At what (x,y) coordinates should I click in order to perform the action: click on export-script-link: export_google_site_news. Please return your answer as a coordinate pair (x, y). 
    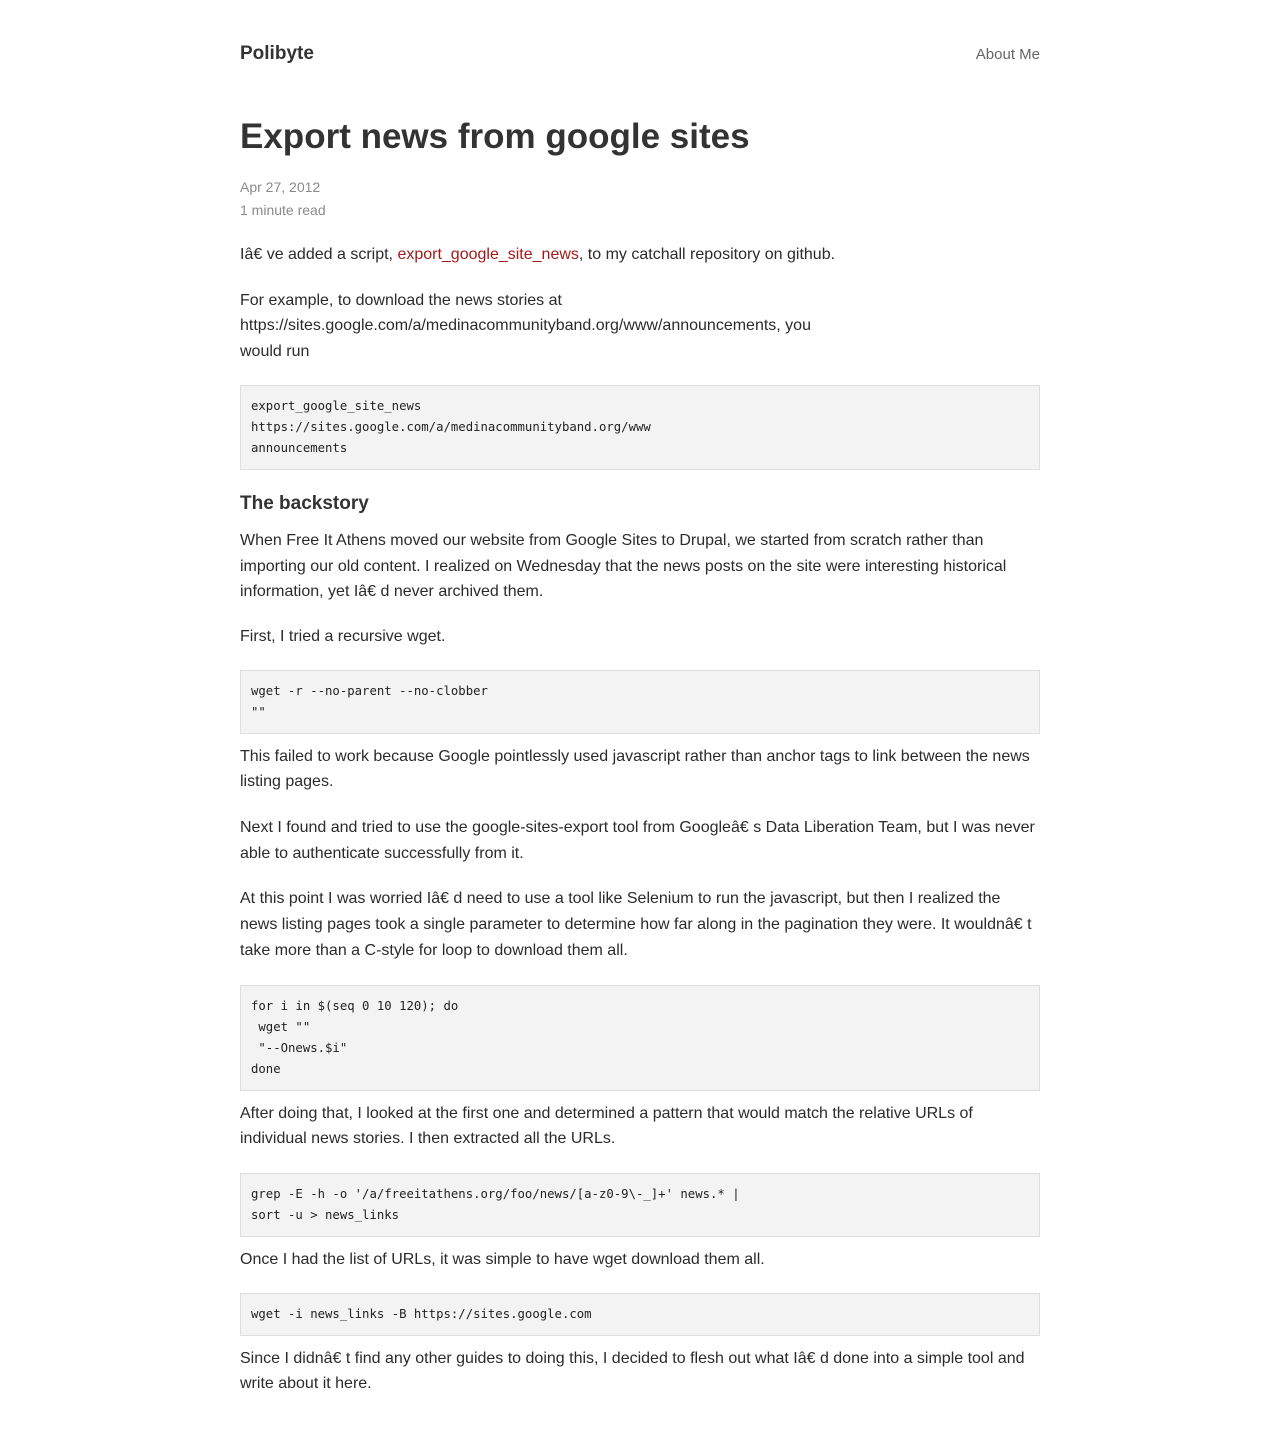
    Looking at the image, I should click on (487, 254).